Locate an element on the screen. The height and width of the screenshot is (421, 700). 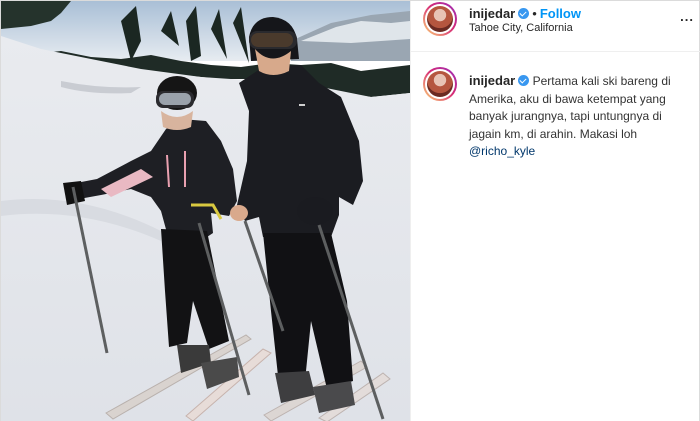
caption-username: inijedar is located at coordinates (492, 80).